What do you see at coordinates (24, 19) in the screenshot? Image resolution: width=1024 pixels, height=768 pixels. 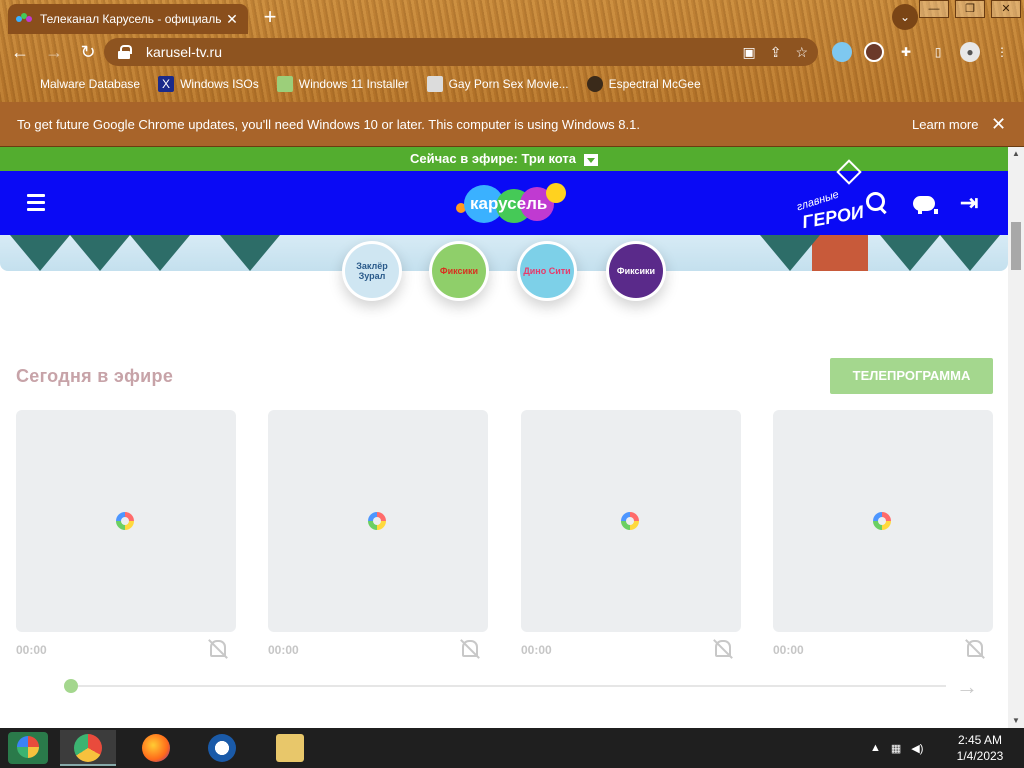 I see `karusel-favicon-icon` at bounding box center [24, 19].